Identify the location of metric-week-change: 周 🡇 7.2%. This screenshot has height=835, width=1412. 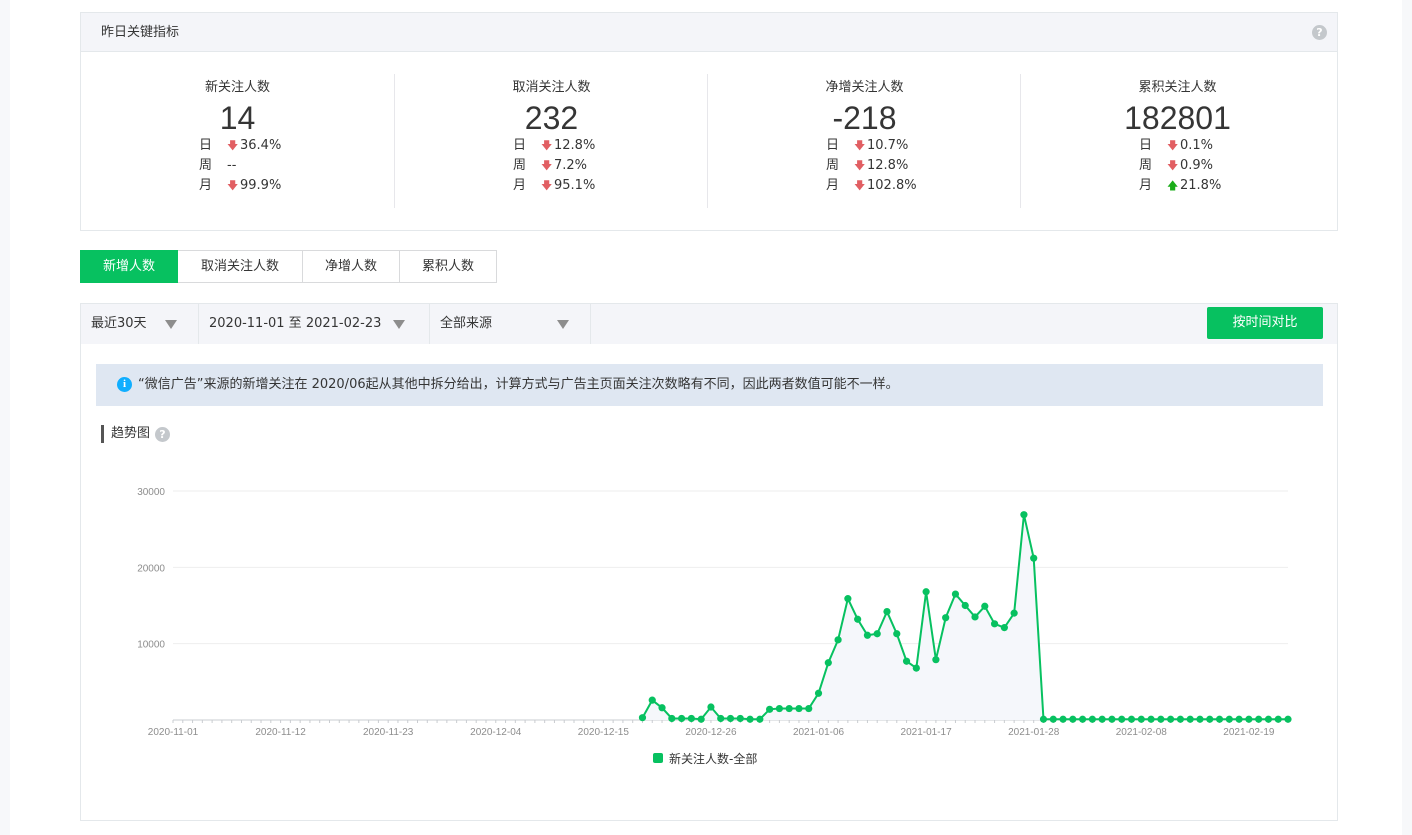
(550, 166).